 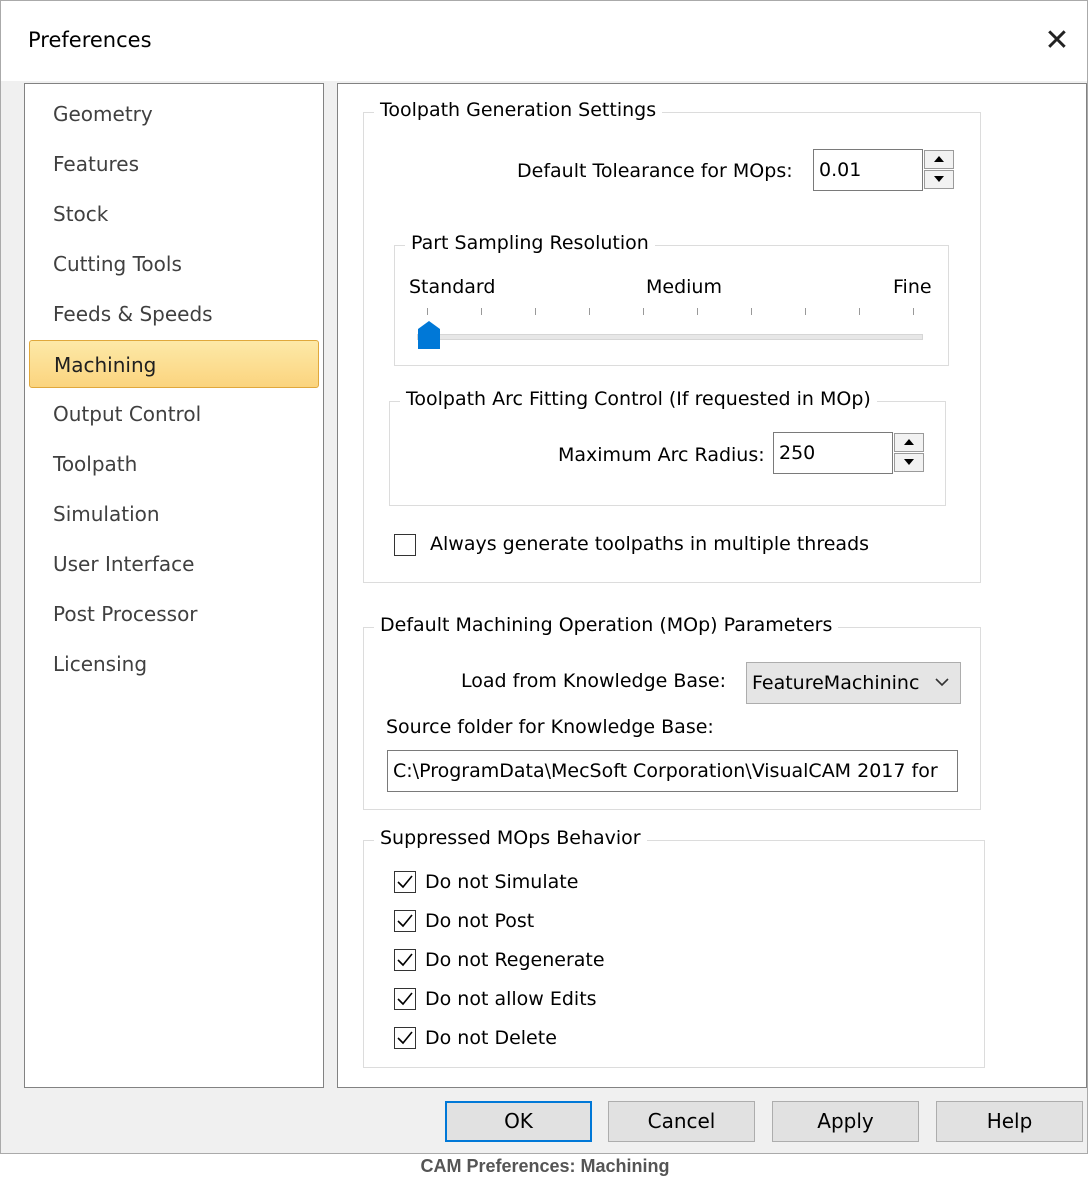 What do you see at coordinates (518, 1121) in the screenshot?
I see `ok-button: OK` at bounding box center [518, 1121].